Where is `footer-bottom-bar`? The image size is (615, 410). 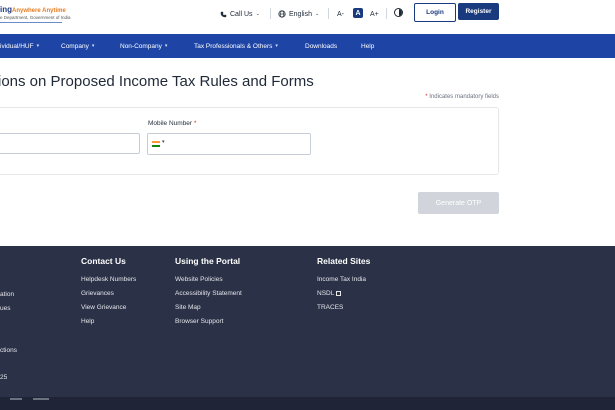
footer-bottom-bar is located at coordinates (307, 403).